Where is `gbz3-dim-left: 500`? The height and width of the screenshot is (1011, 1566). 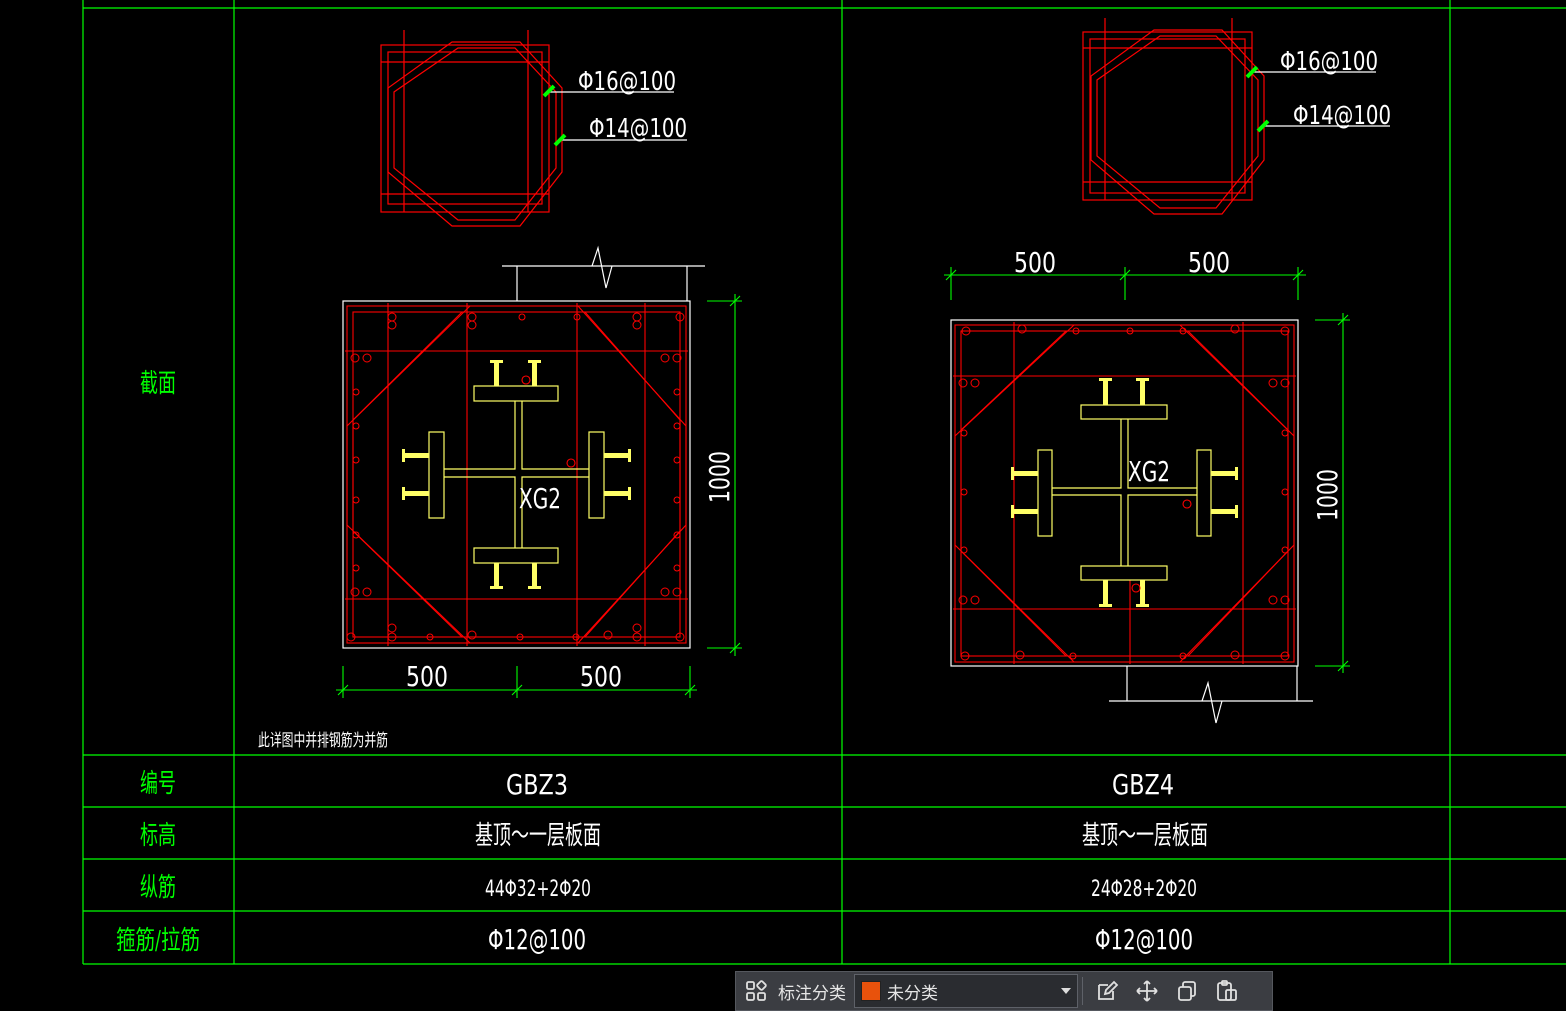 gbz3-dim-left: 500 is located at coordinates (427, 676).